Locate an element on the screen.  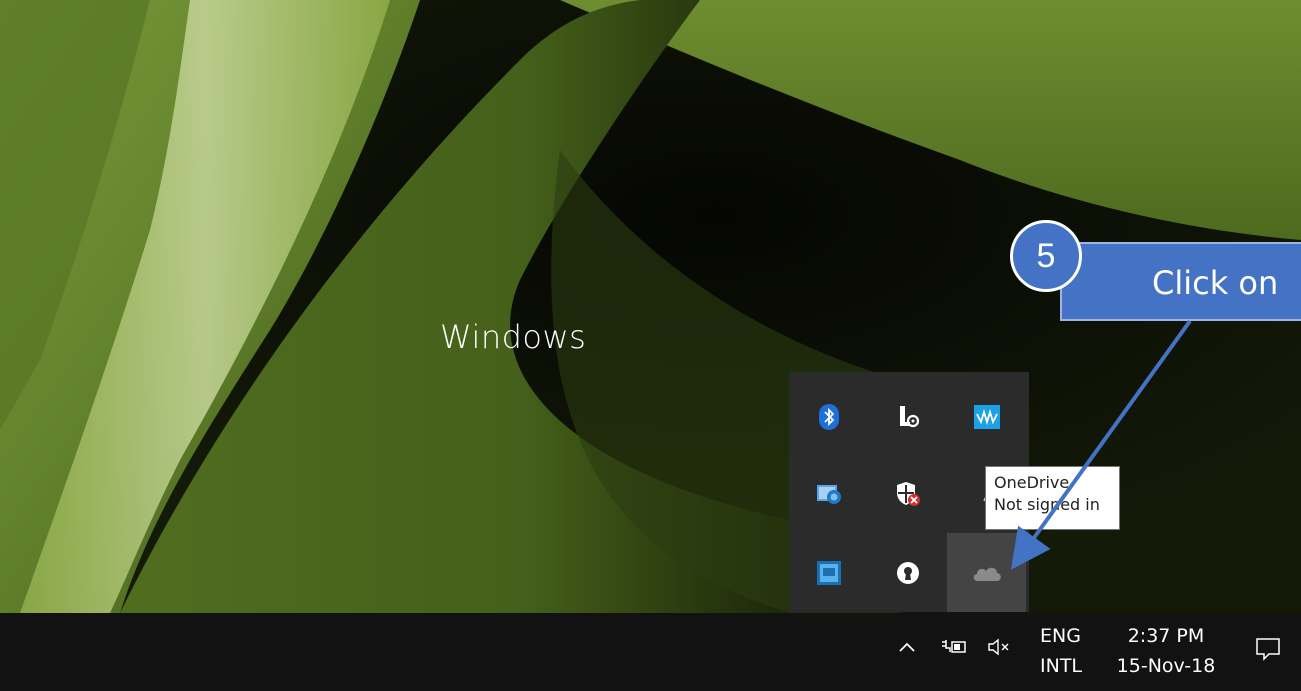
language-code: ENG is located at coordinates (1060, 636).